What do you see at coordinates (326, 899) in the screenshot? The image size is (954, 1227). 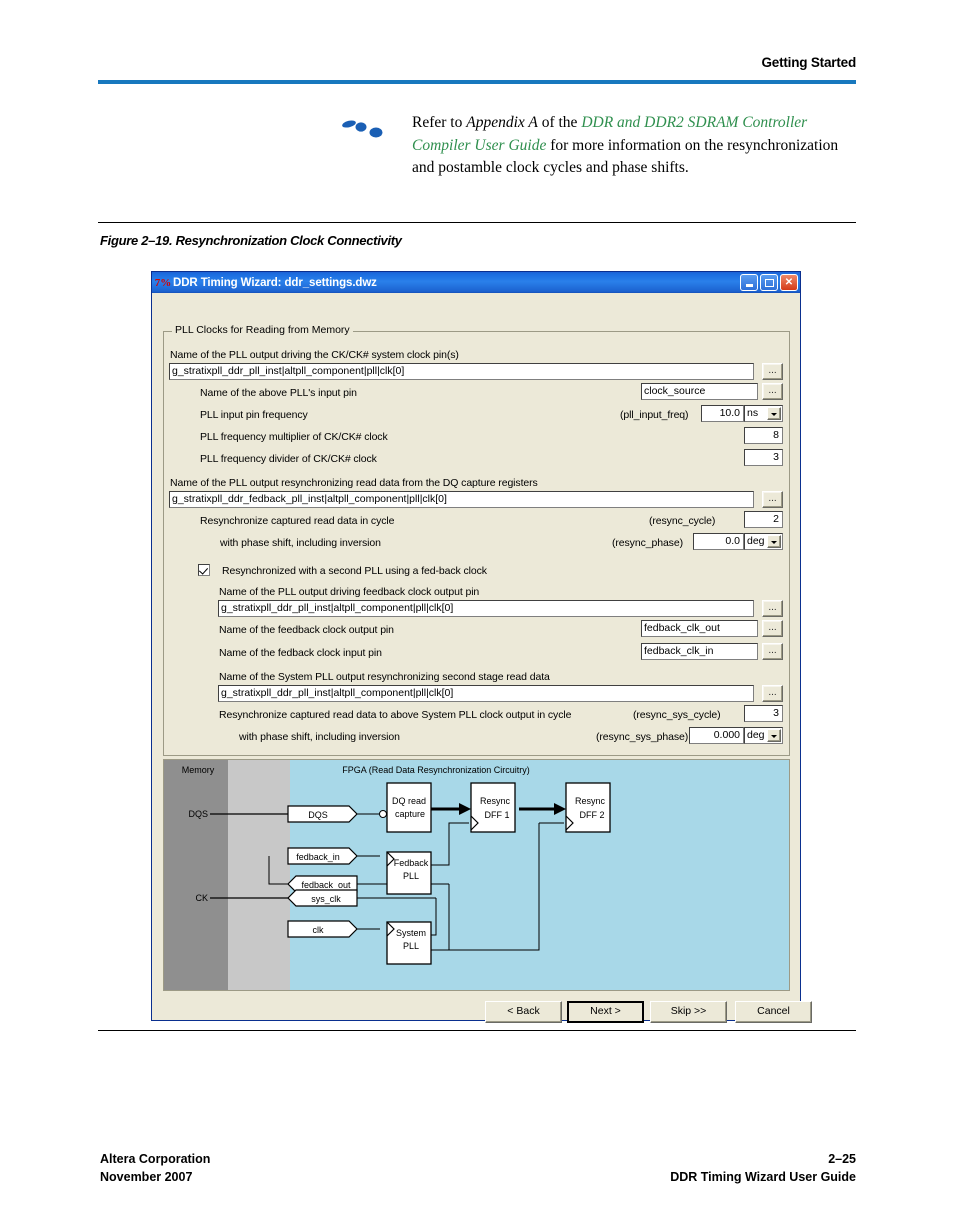 I see `port-sys-clk-label: sys_clk` at bounding box center [326, 899].